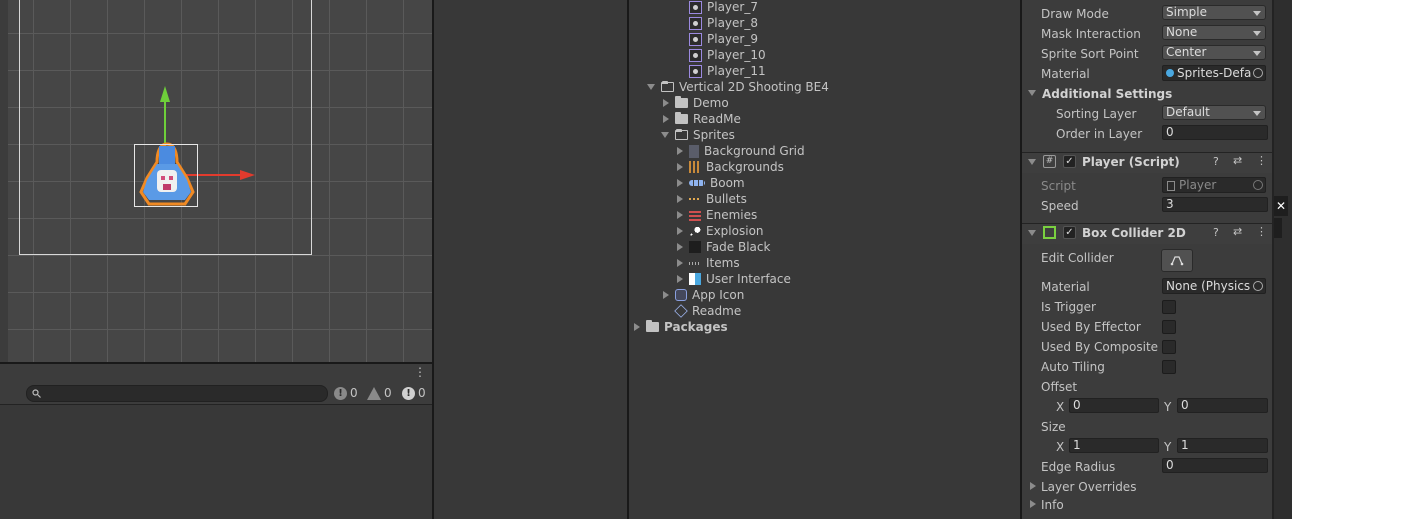  Describe the element at coordinates (1281, 206) in the screenshot. I see `close-icon: ✕` at that location.